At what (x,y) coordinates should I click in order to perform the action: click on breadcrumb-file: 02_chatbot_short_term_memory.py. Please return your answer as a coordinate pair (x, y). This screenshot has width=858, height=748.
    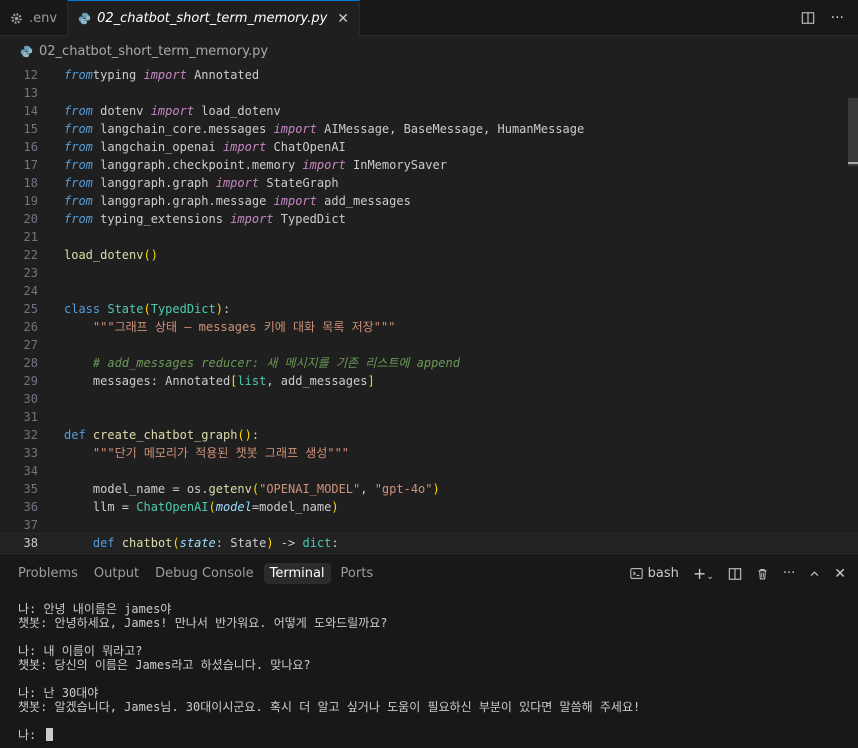
    Looking at the image, I should click on (153, 51).